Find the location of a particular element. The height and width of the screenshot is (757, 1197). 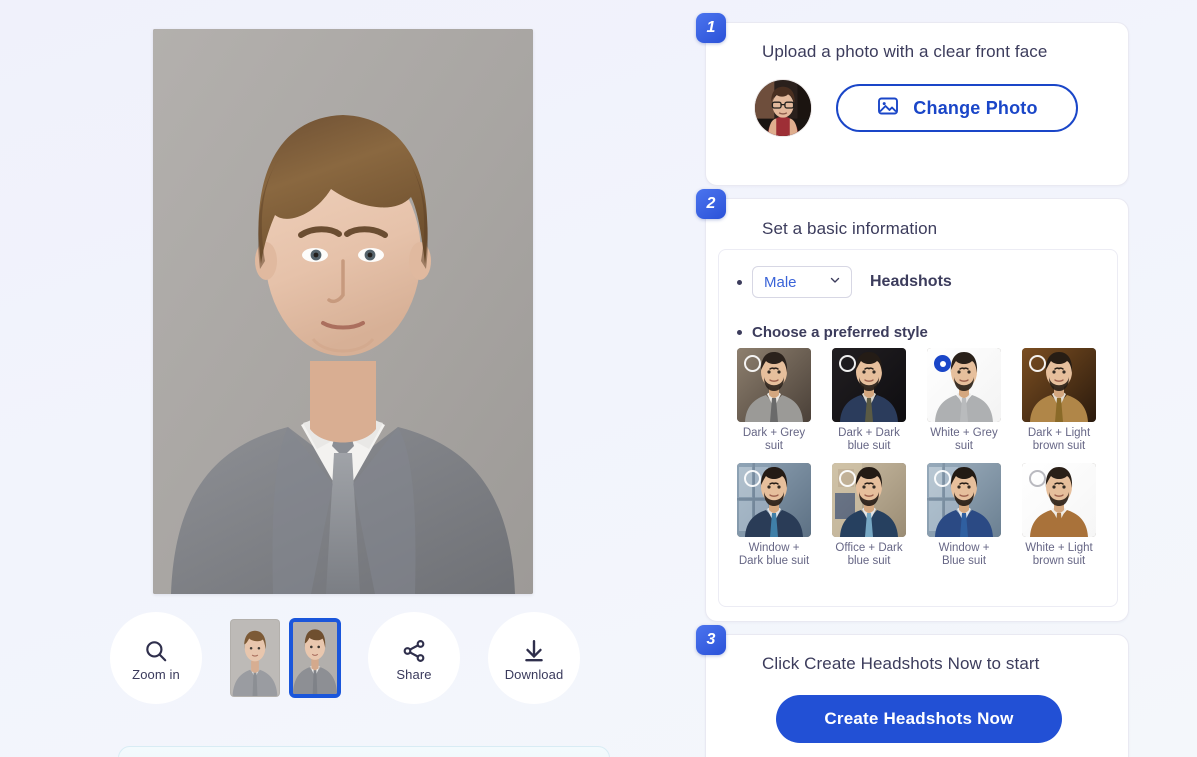

gender-row: Male Headshots is located at coordinates (844, 282).